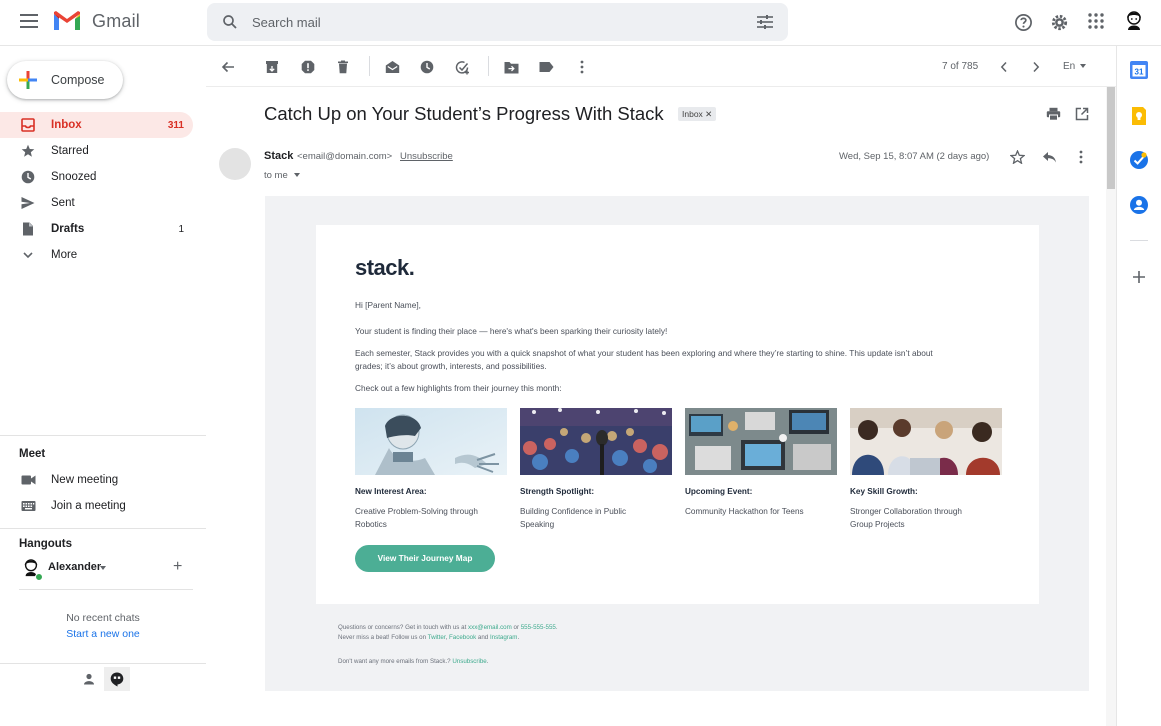 This screenshot has height=726, width=1161. Describe the element at coordinates (343, 67) in the screenshot. I see `delete-icon` at that location.